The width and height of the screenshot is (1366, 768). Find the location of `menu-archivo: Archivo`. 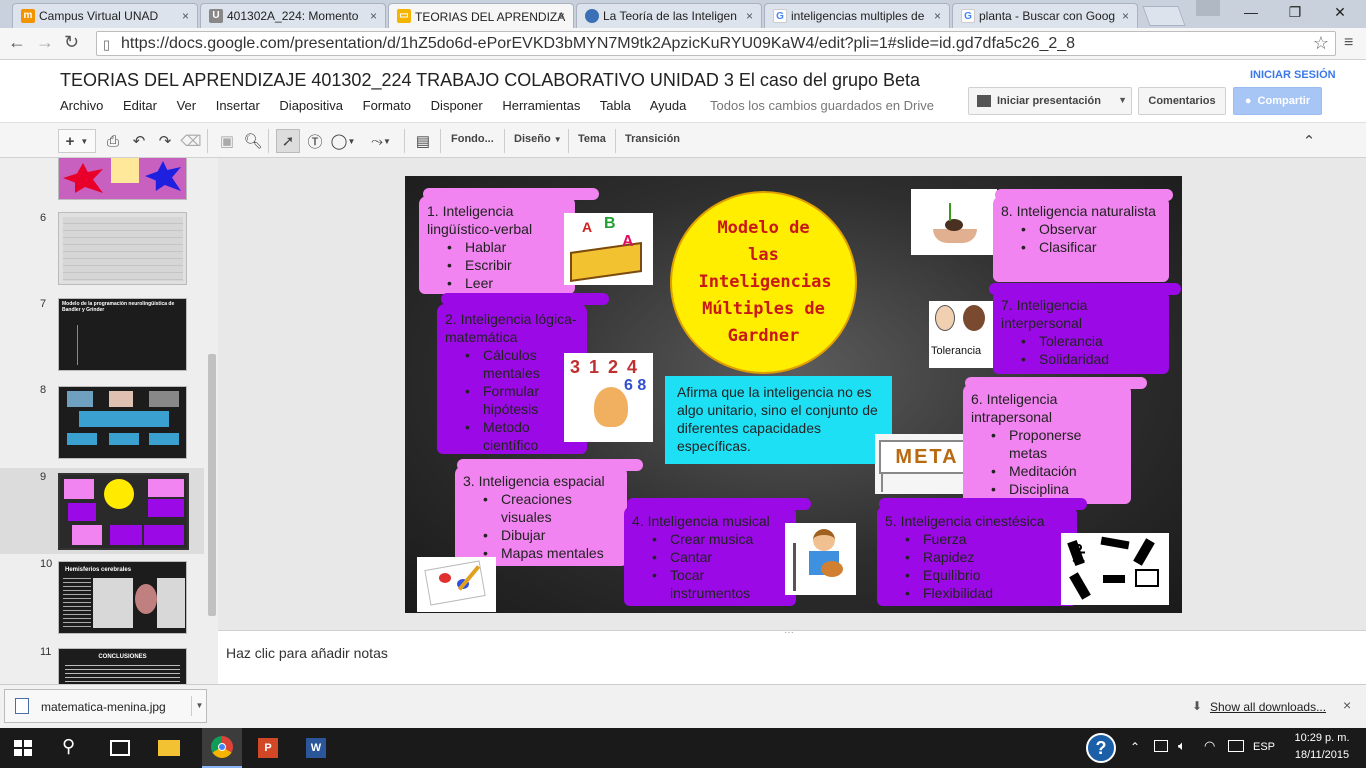

menu-archivo: Archivo is located at coordinates (81, 105).